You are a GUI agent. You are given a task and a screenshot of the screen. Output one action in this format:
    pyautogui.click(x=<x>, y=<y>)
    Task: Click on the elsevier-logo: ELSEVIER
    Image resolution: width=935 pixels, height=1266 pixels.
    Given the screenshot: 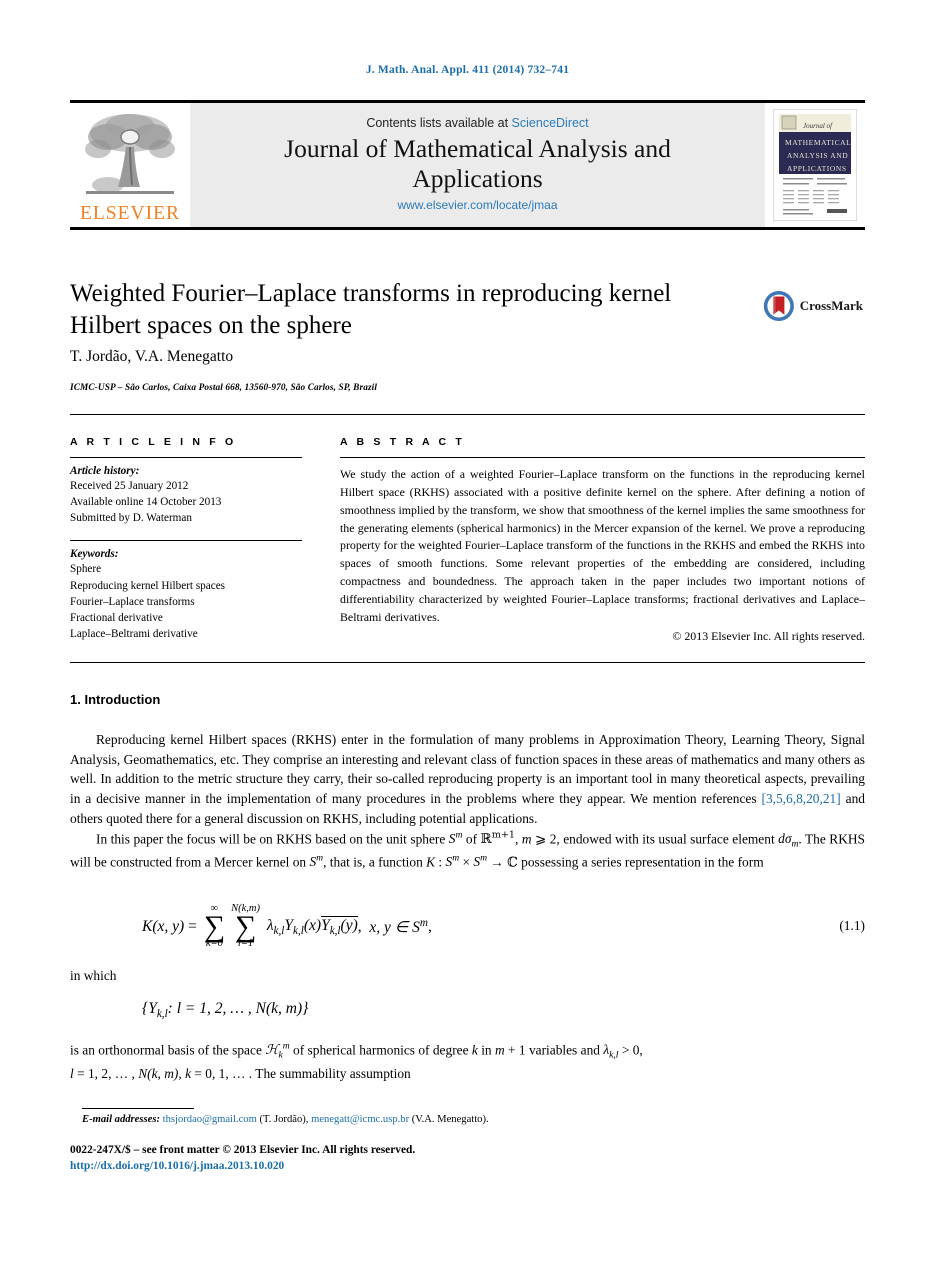 What is the action you would take?
    pyautogui.click(x=130, y=165)
    